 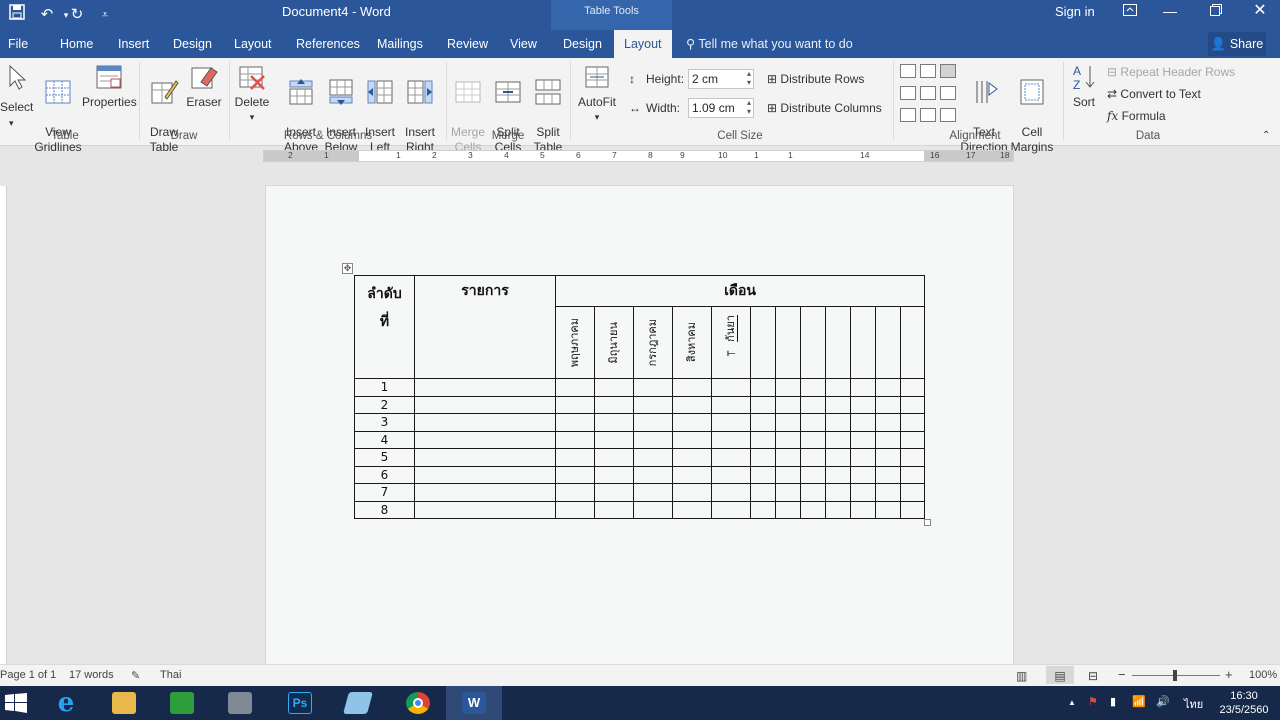 I want to click on align-center-left-icon, so click(x=908, y=93).